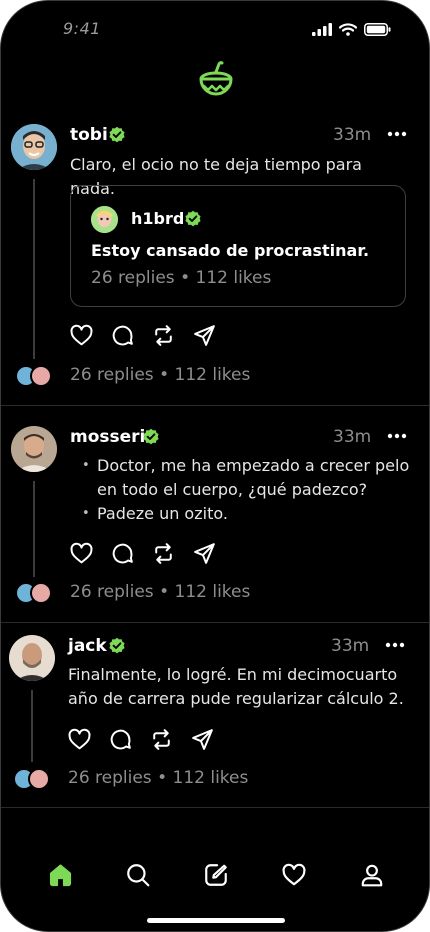 This screenshot has height=932, width=430. I want to click on tab-compose, so click(216, 875).